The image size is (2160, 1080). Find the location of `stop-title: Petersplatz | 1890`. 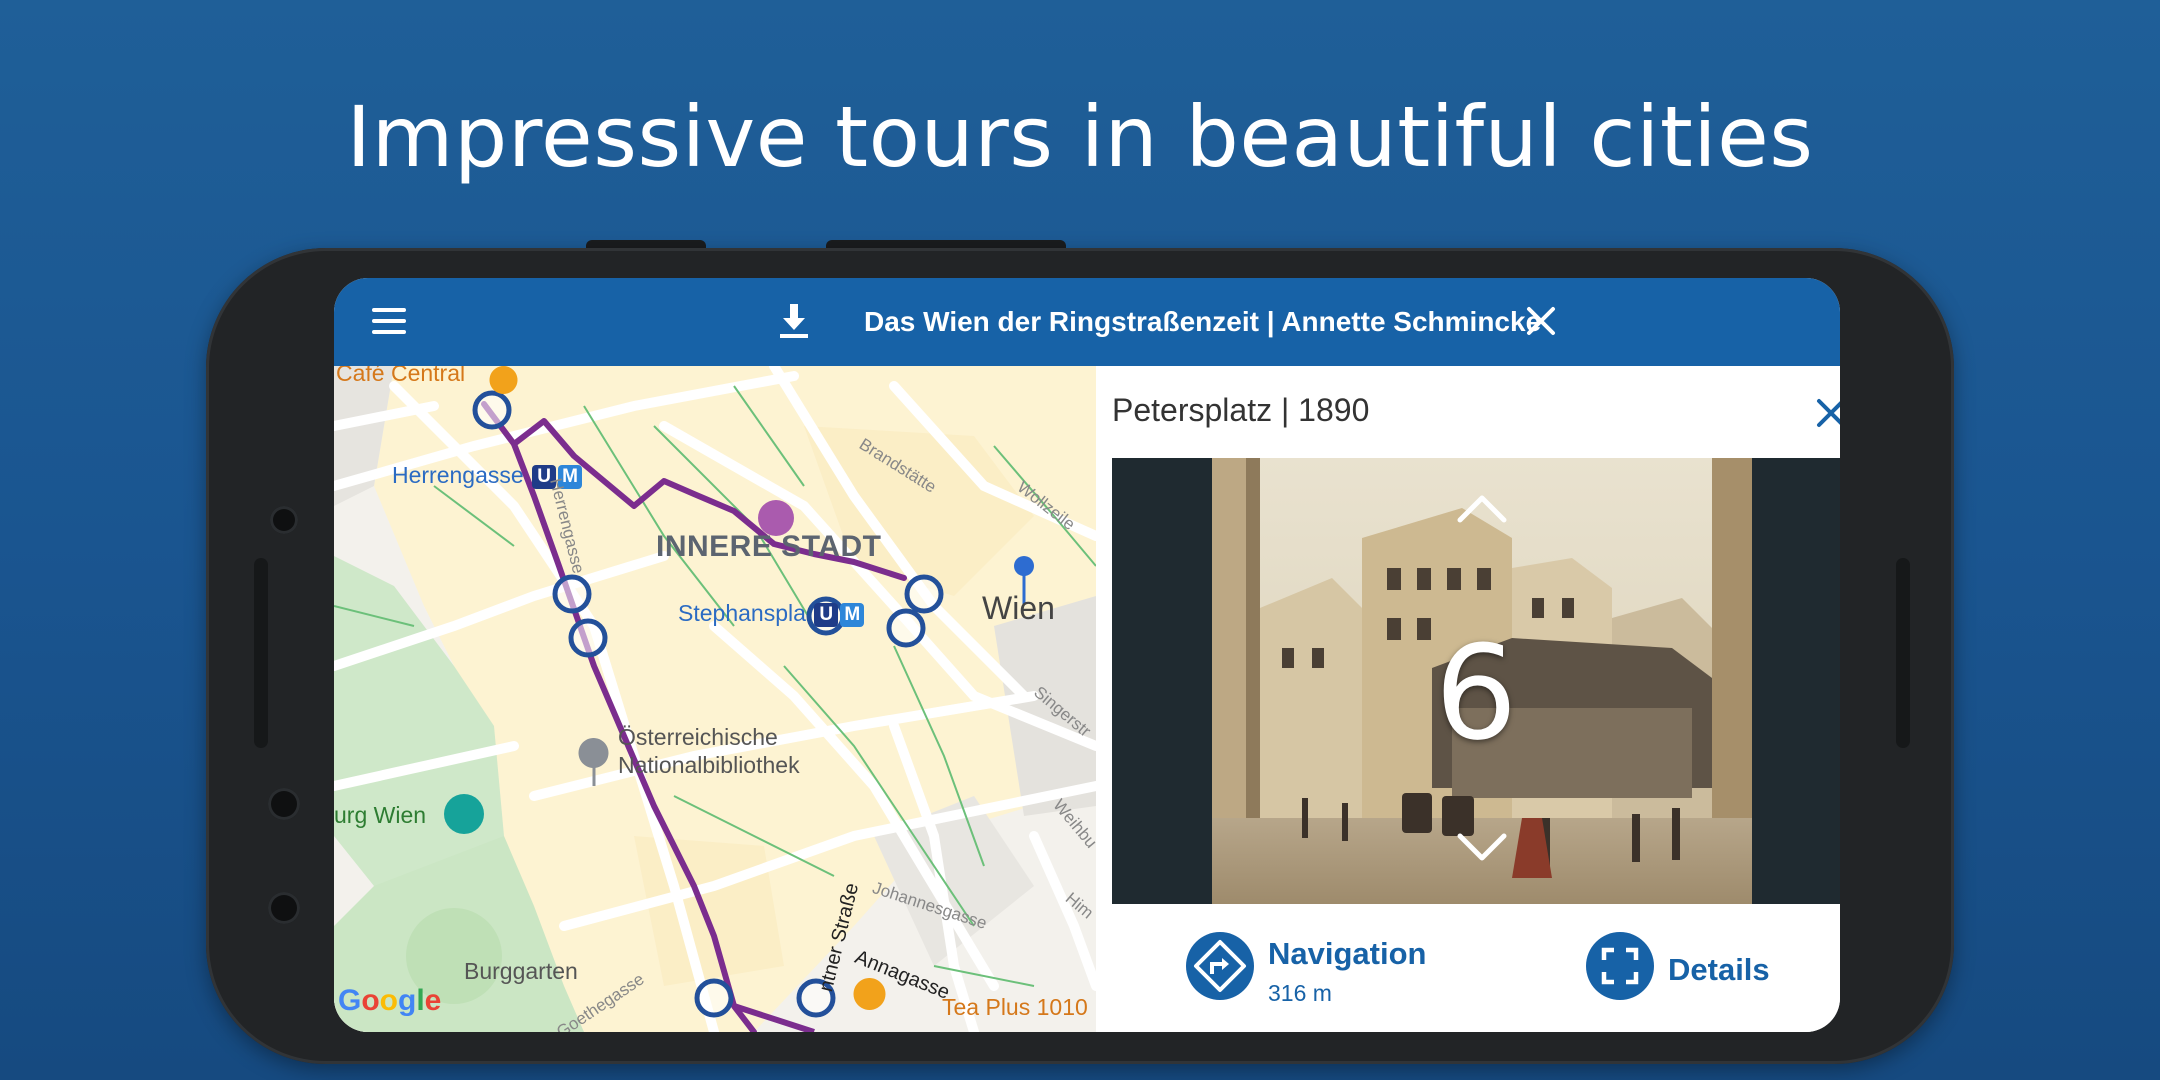

stop-title: Petersplatz | 1890 is located at coordinates (1241, 410).